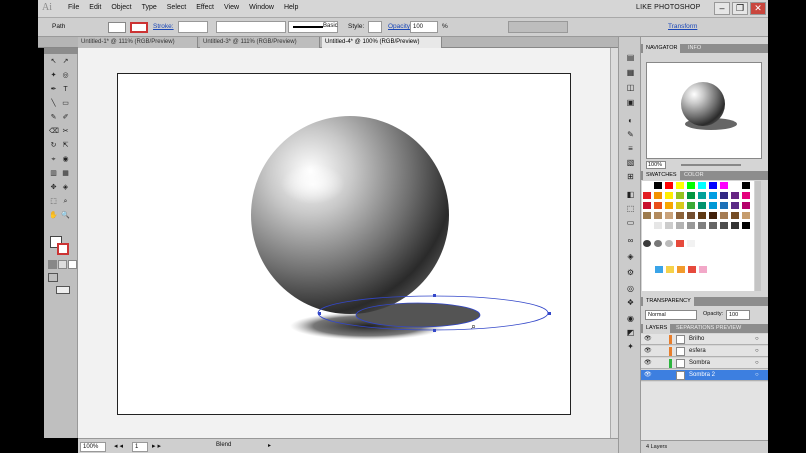 Image resolution: width=806 pixels, height=453 pixels. Describe the element at coordinates (205, 7) in the screenshot. I see `menu-effect: Effect` at that location.